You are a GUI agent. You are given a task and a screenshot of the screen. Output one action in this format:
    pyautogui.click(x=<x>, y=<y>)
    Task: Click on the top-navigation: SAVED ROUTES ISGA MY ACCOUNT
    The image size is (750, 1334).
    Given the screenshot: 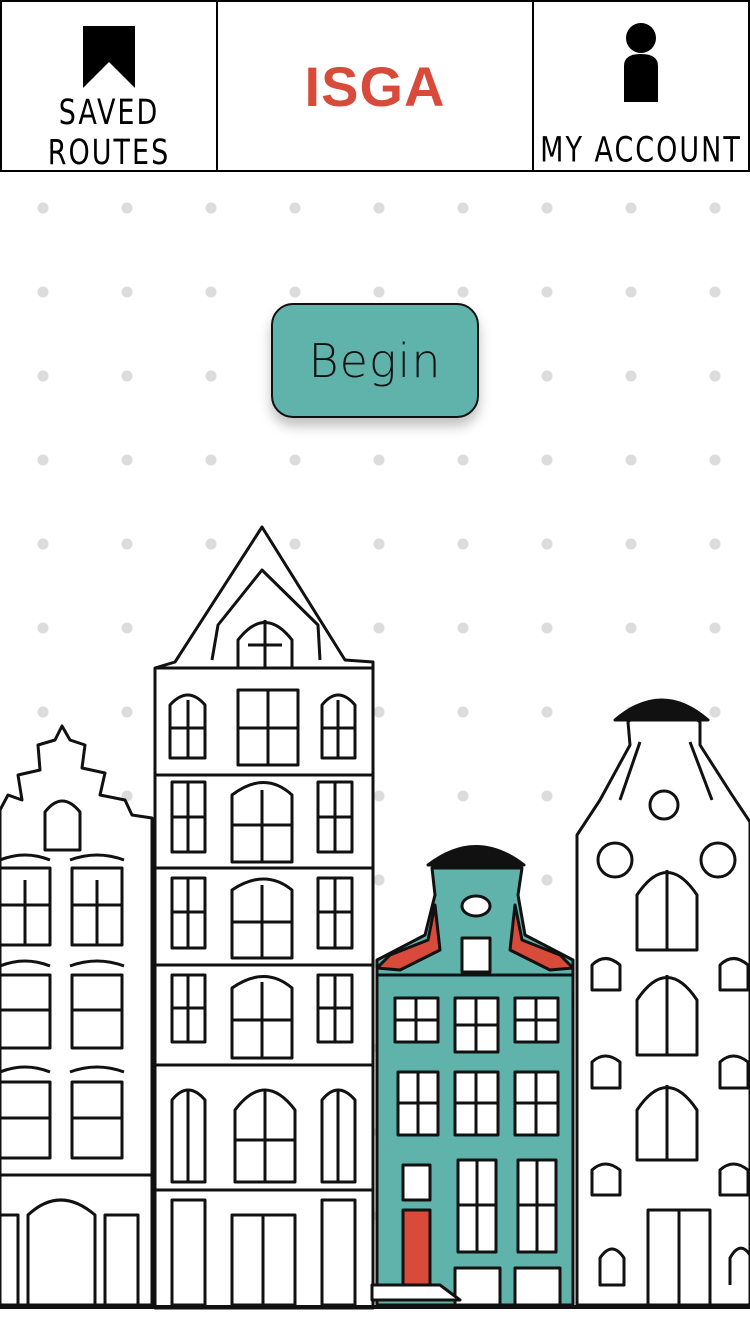 What is the action you would take?
    pyautogui.click(x=375, y=86)
    